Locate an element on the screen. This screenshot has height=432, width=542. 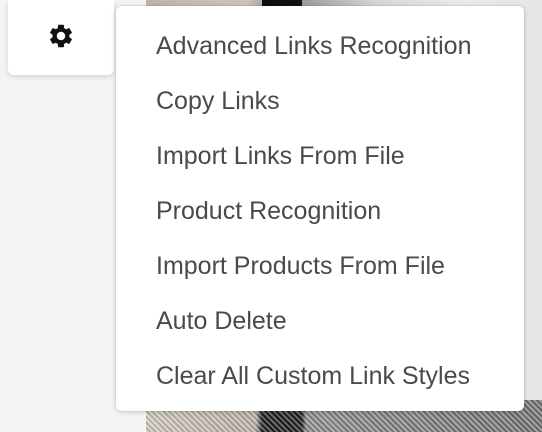
gear-icon is located at coordinates (61, 36).